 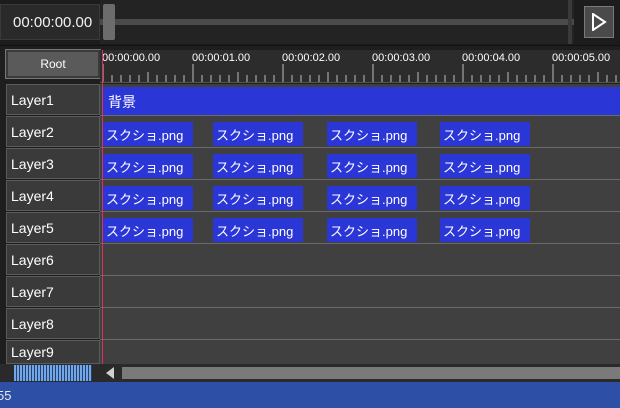 I want to click on play-button, so click(x=599, y=22).